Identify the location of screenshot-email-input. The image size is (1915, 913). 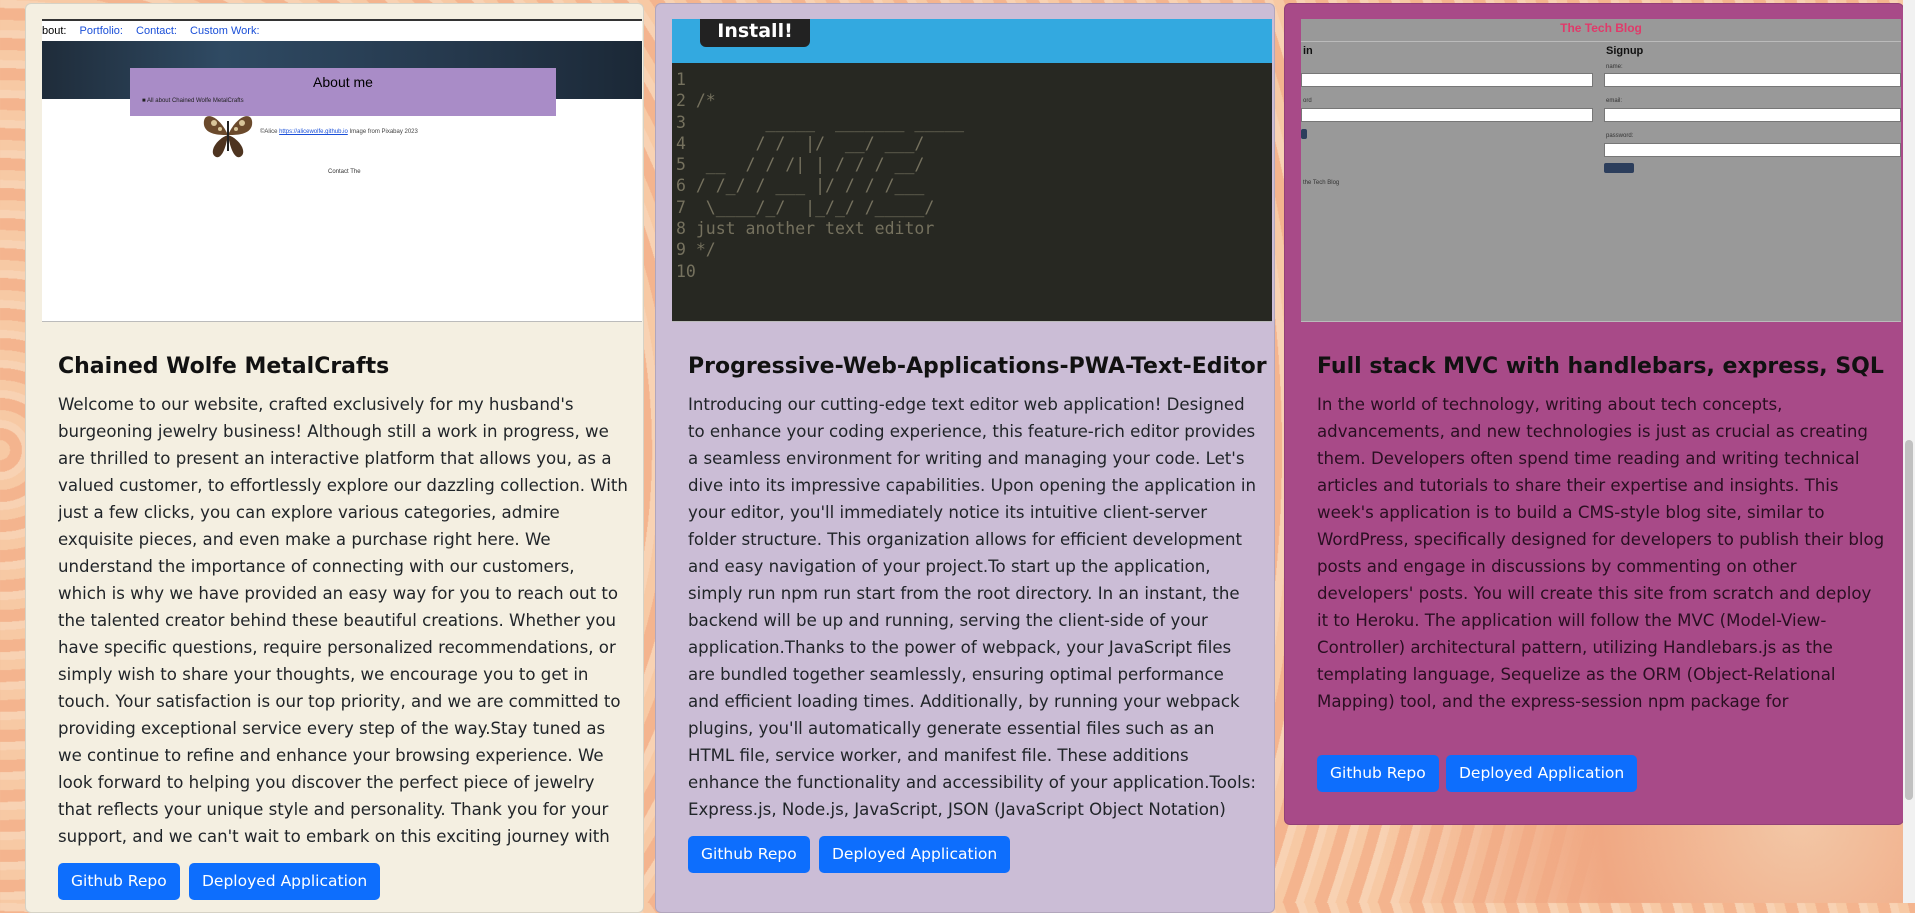
(1752, 115).